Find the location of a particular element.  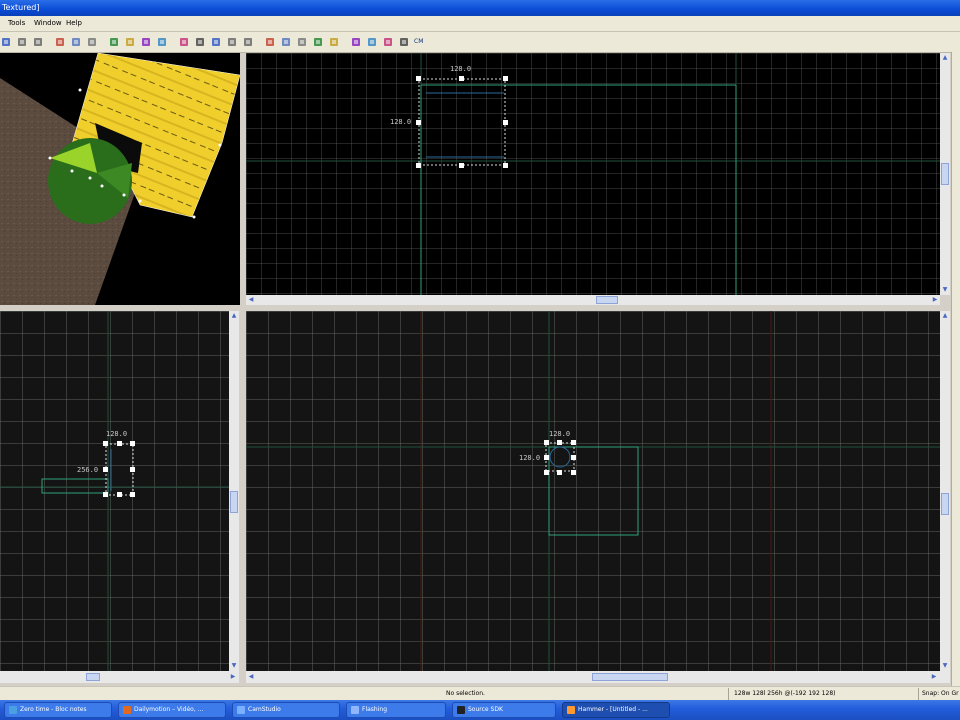

side-view-vscrollbar: ▲ ▼ is located at coordinates (234, 491).